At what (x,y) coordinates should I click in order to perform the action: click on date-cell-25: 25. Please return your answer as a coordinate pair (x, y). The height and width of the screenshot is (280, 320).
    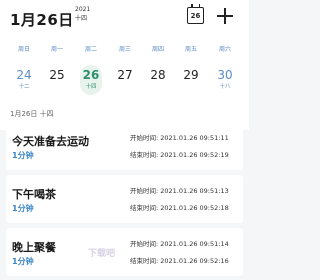
    Looking at the image, I should click on (57, 83).